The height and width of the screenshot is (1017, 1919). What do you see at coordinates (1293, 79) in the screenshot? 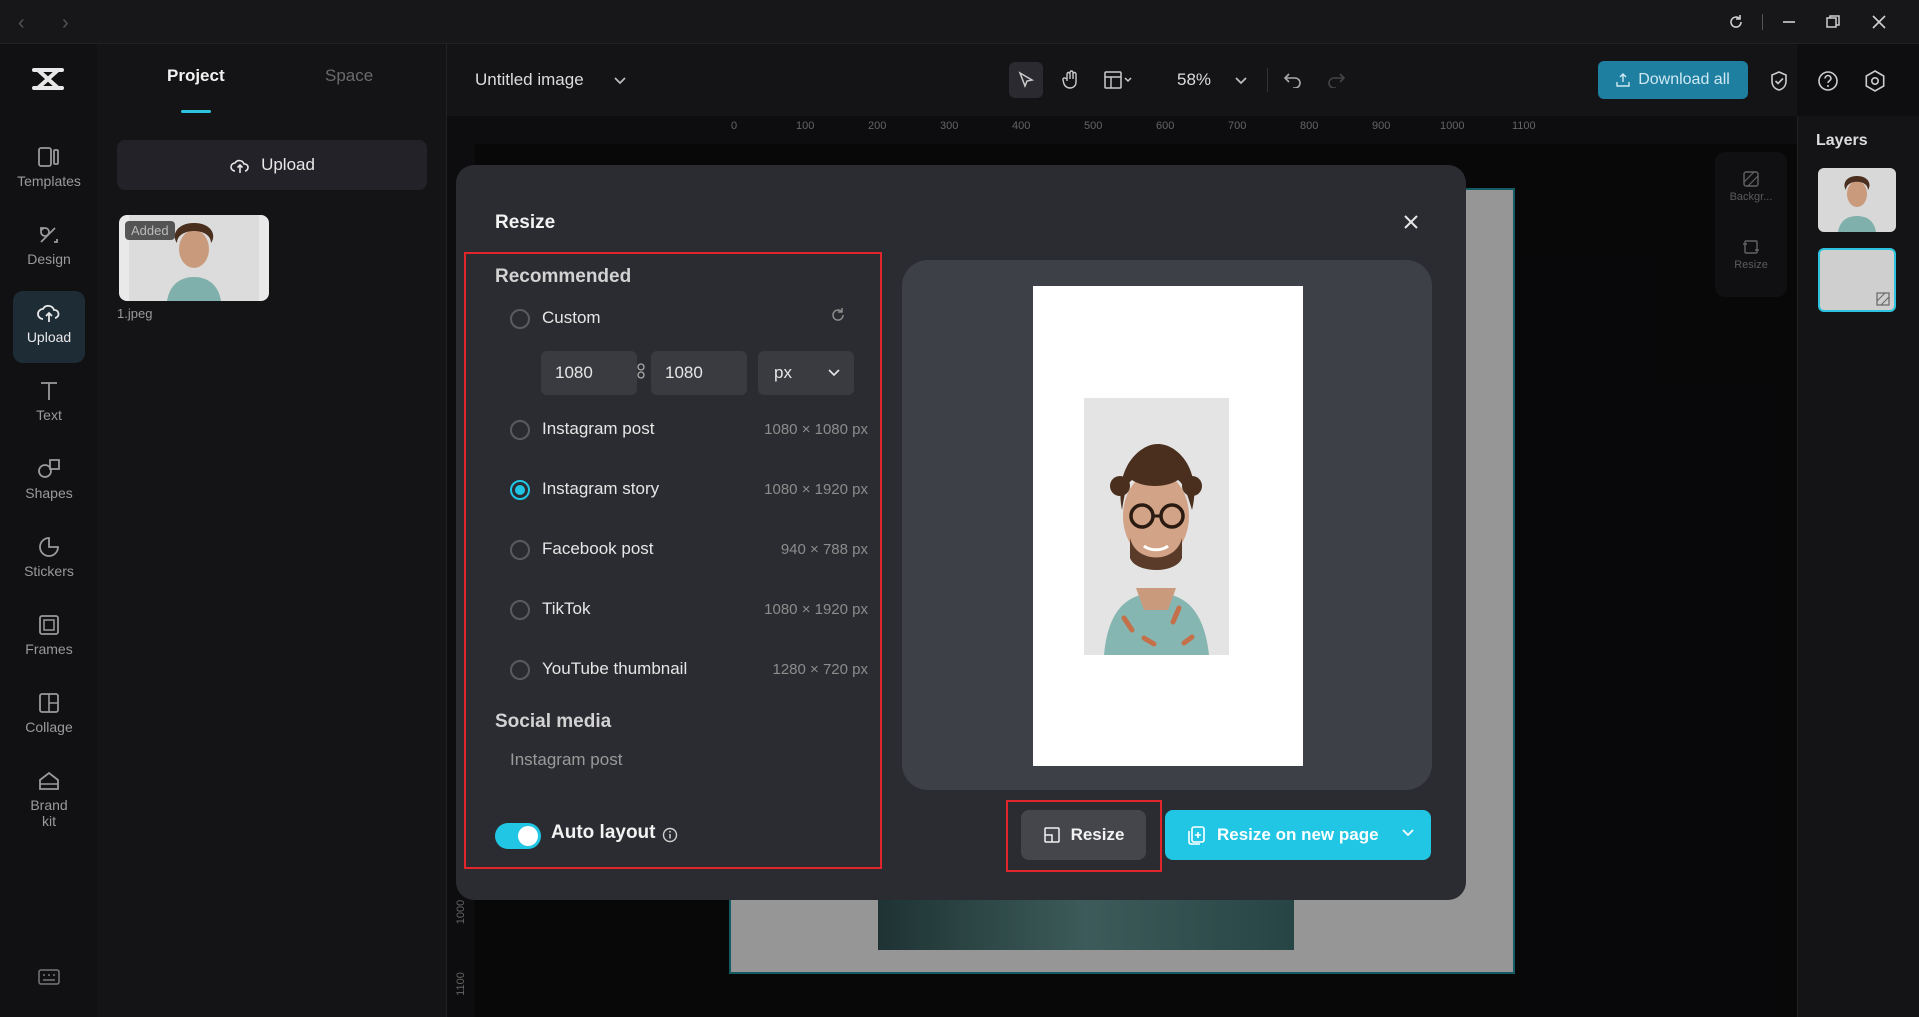
I see `undo-icon` at bounding box center [1293, 79].